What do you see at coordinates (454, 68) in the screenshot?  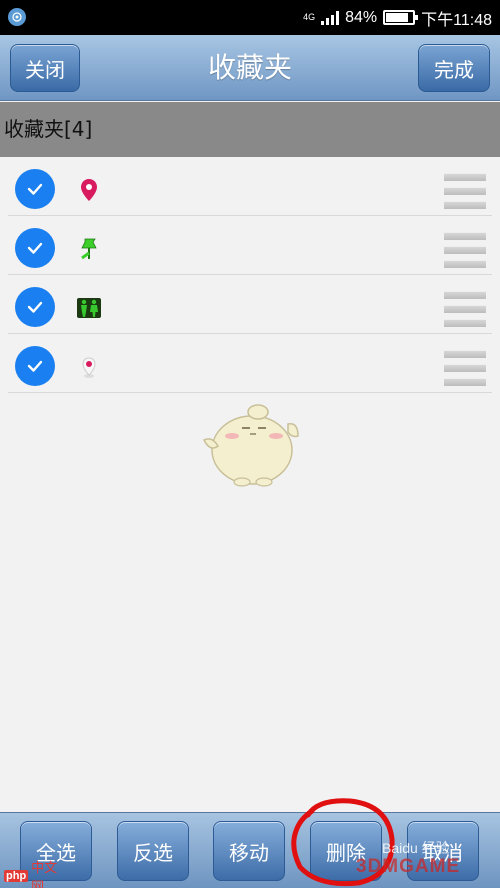 I see `done-button: 完成` at bounding box center [454, 68].